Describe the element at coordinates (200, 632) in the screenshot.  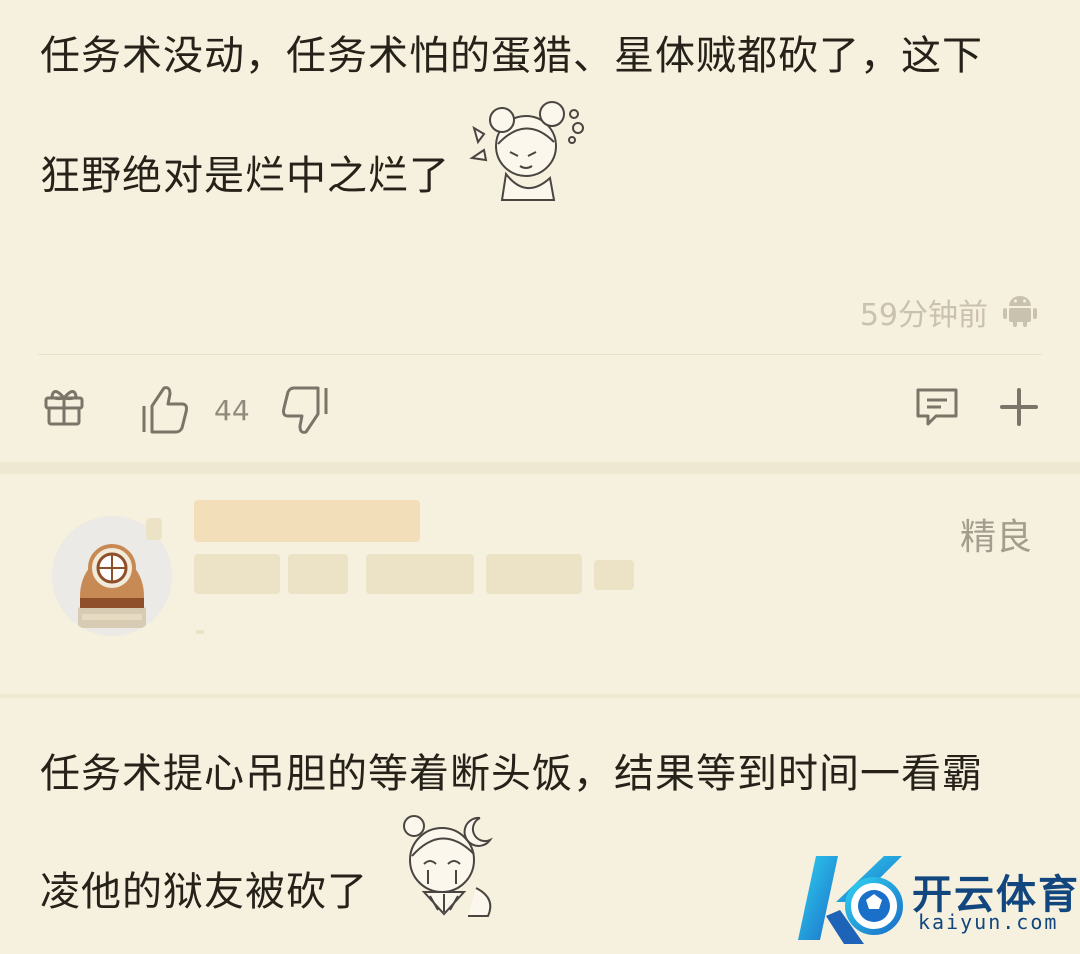
I see `blurred-dot` at that location.